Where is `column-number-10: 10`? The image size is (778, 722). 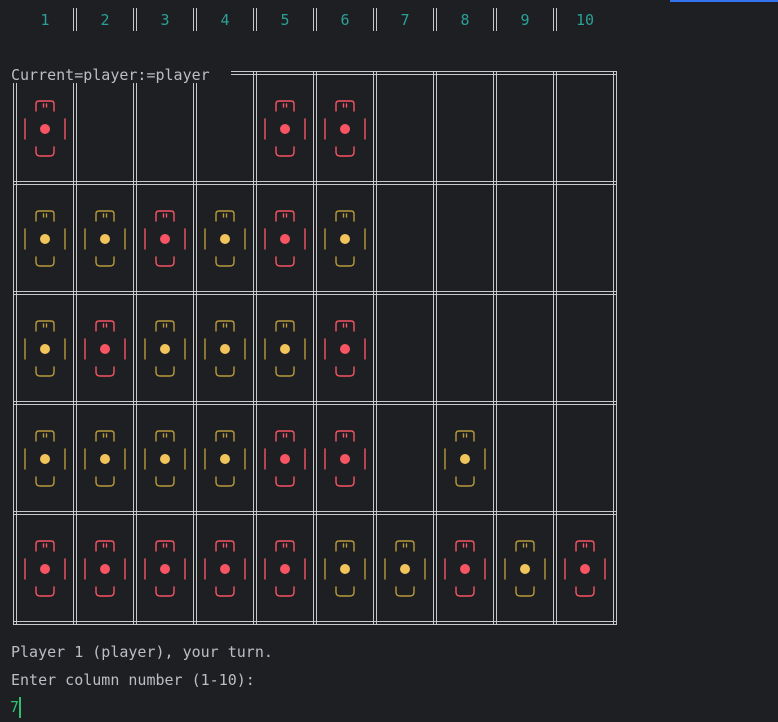
column-number-10: 10 is located at coordinates (585, 20).